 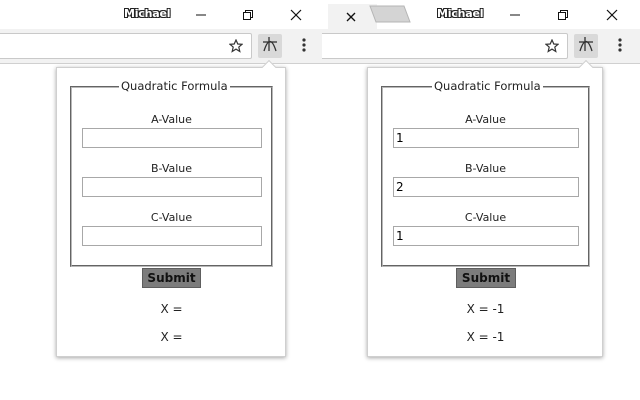 What do you see at coordinates (171, 337) in the screenshot?
I see `result-root-2: X =` at bounding box center [171, 337].